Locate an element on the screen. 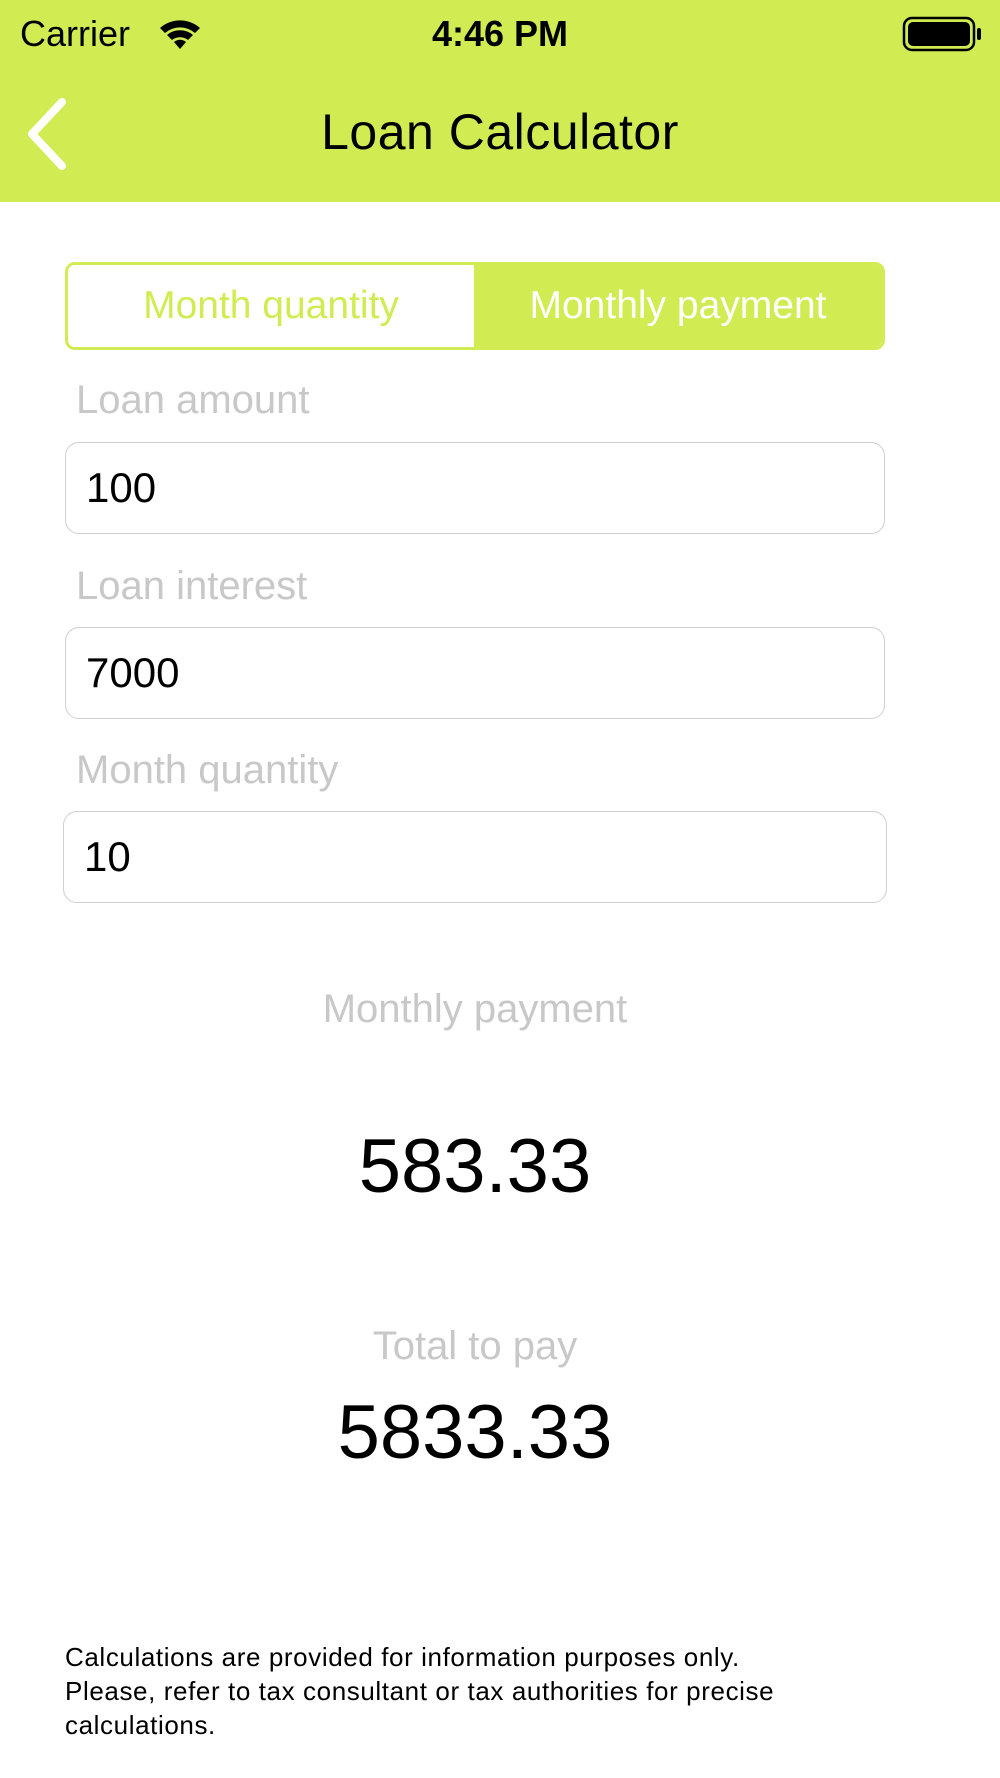  loan-interest-field: 7000 is located at coordinates (475, 673).